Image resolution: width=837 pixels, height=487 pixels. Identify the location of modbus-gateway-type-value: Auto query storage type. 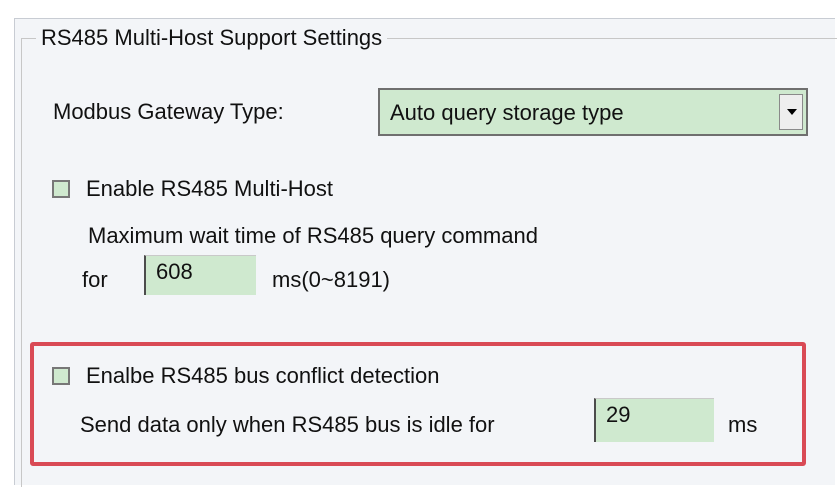
(507, 112).